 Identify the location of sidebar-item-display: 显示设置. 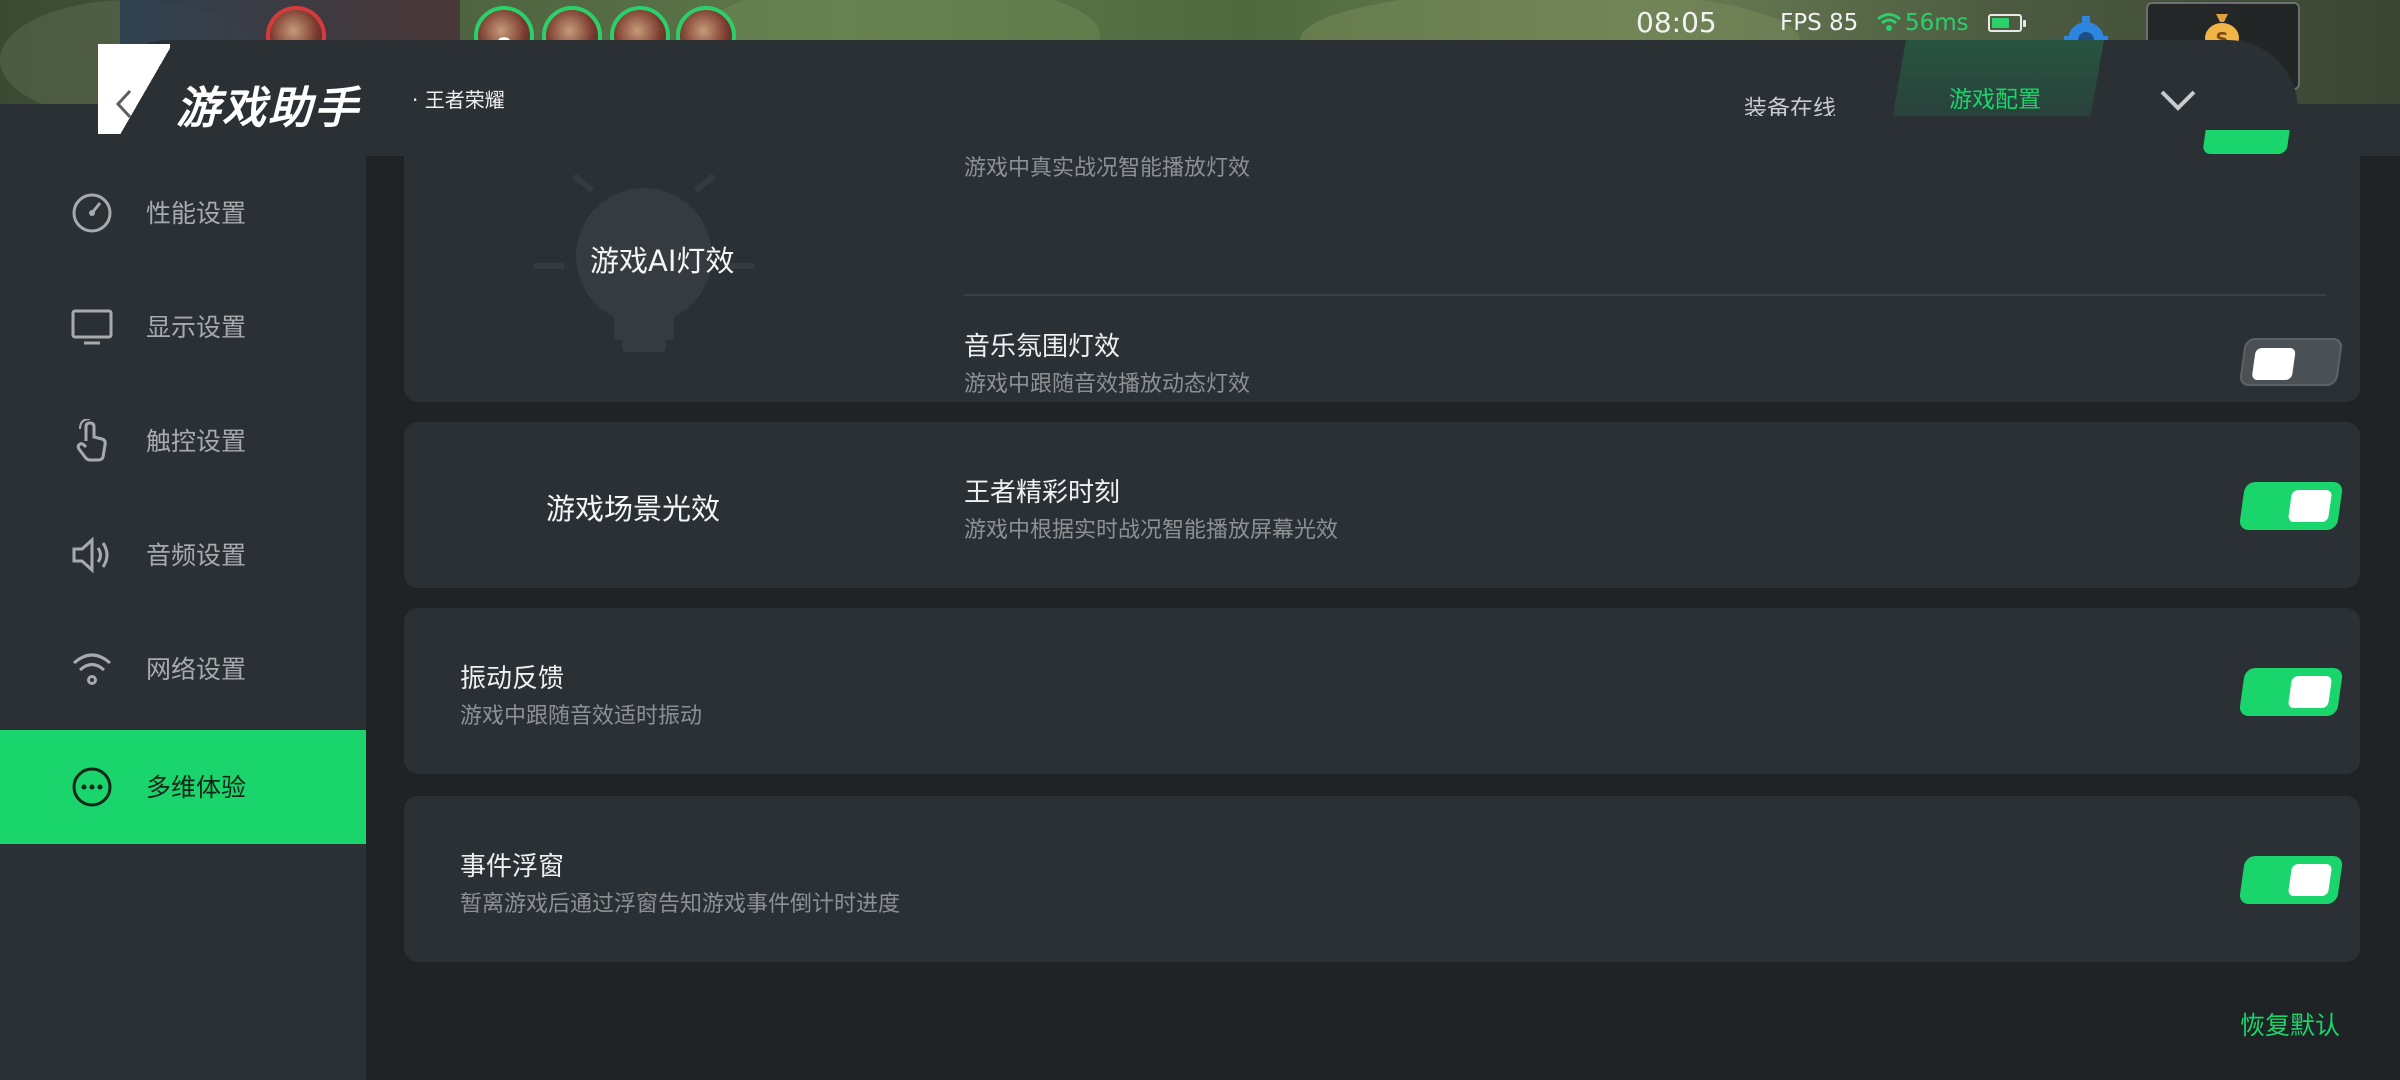
(183, 327).